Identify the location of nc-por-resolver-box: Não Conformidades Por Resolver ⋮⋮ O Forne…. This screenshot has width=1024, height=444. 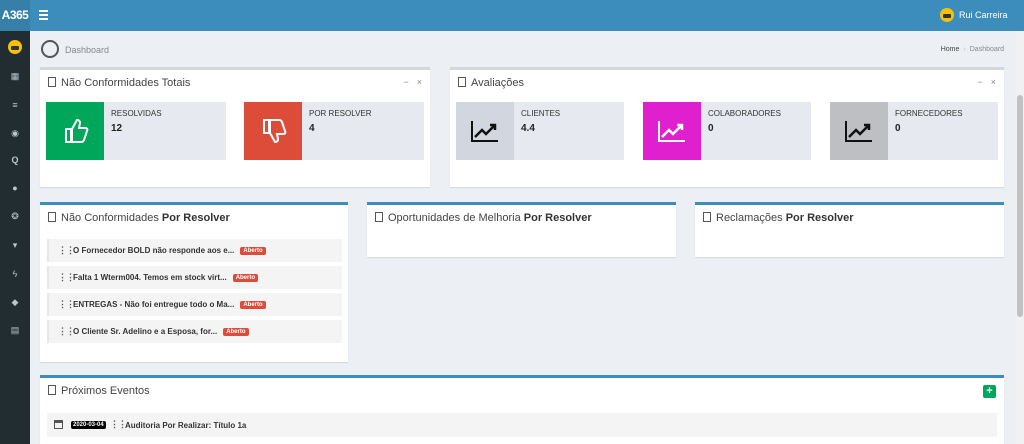
(194, 282).